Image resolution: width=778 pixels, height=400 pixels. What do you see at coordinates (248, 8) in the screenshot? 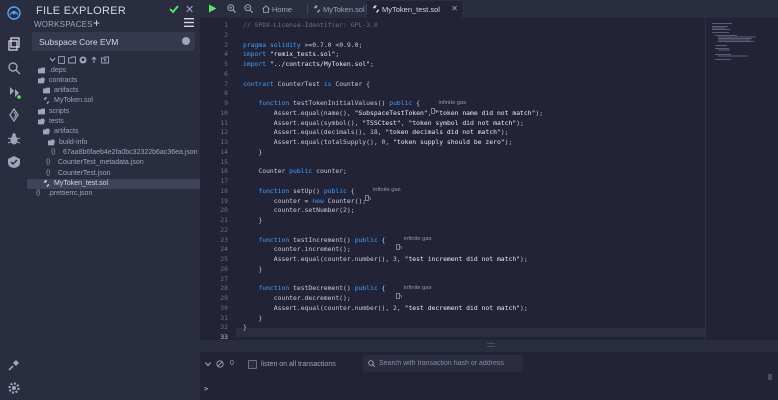
I see `zoom-out-icon` at bounding box center [248, 8].